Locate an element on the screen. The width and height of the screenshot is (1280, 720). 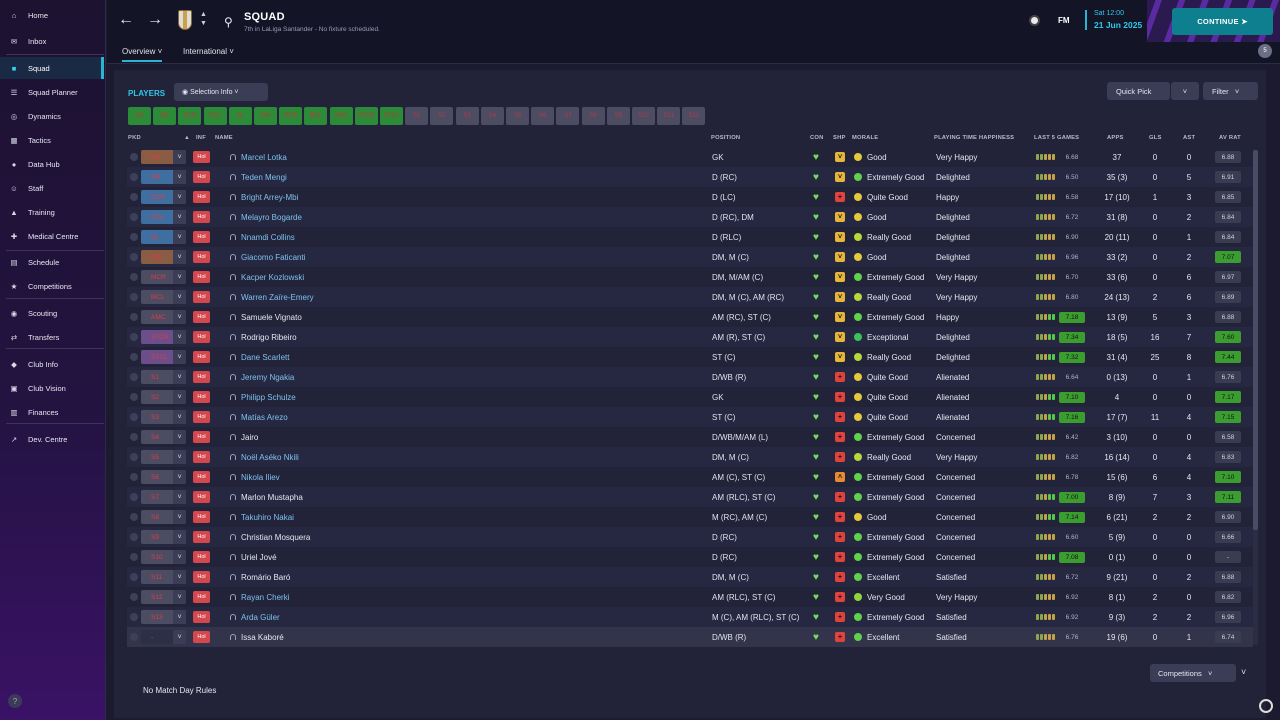
pkd-dropdown: S8 ˅ is located at coordinates (163, 517).